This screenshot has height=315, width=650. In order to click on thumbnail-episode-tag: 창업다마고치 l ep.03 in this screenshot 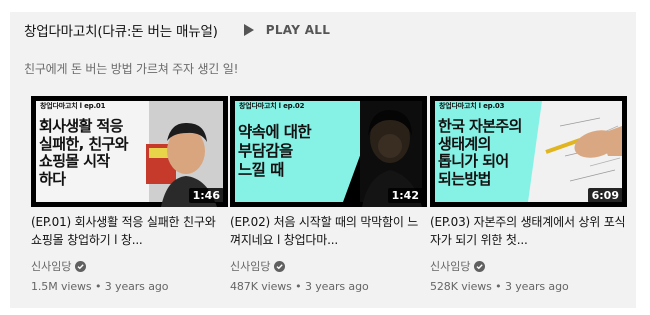, I will do `click(472, 106)`.